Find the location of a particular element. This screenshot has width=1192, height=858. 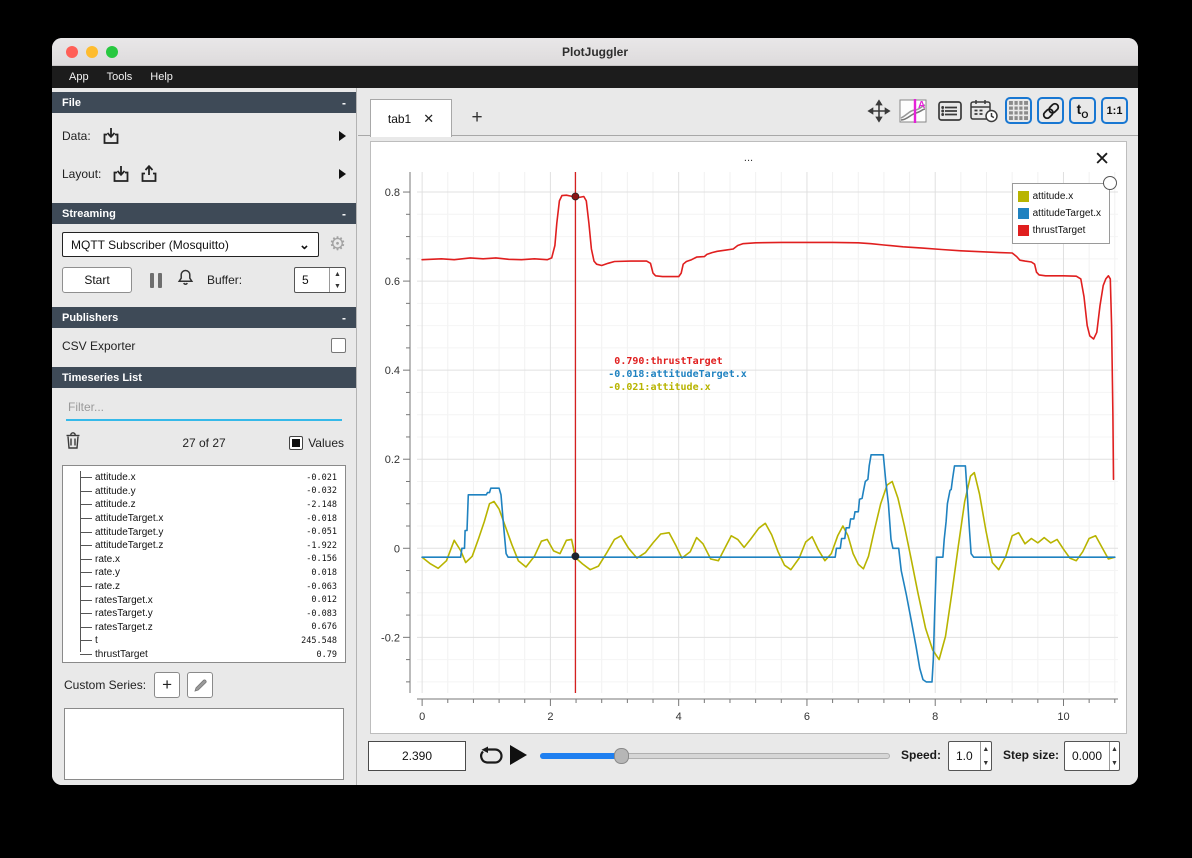

trash-icon is located at coordinates (73, 443).